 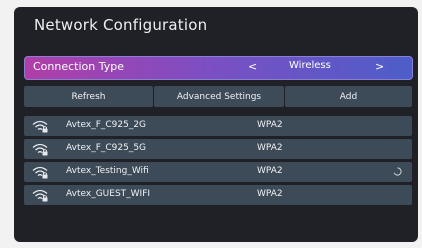 What do you see at coordinates (106, 125) in the screenshot?
I see `network-ssid: Avtex_F_C925_2G` at bounding box center [106, 125].